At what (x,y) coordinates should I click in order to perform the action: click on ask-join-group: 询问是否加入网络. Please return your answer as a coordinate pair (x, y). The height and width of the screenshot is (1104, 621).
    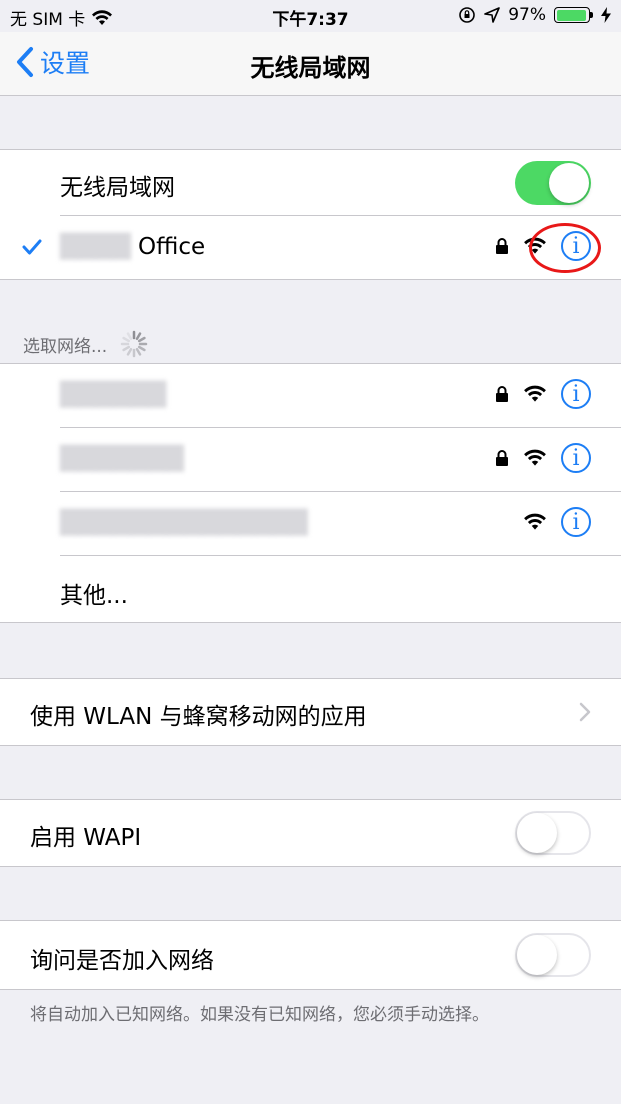
    Looking at the image, I should click on (310, 955).